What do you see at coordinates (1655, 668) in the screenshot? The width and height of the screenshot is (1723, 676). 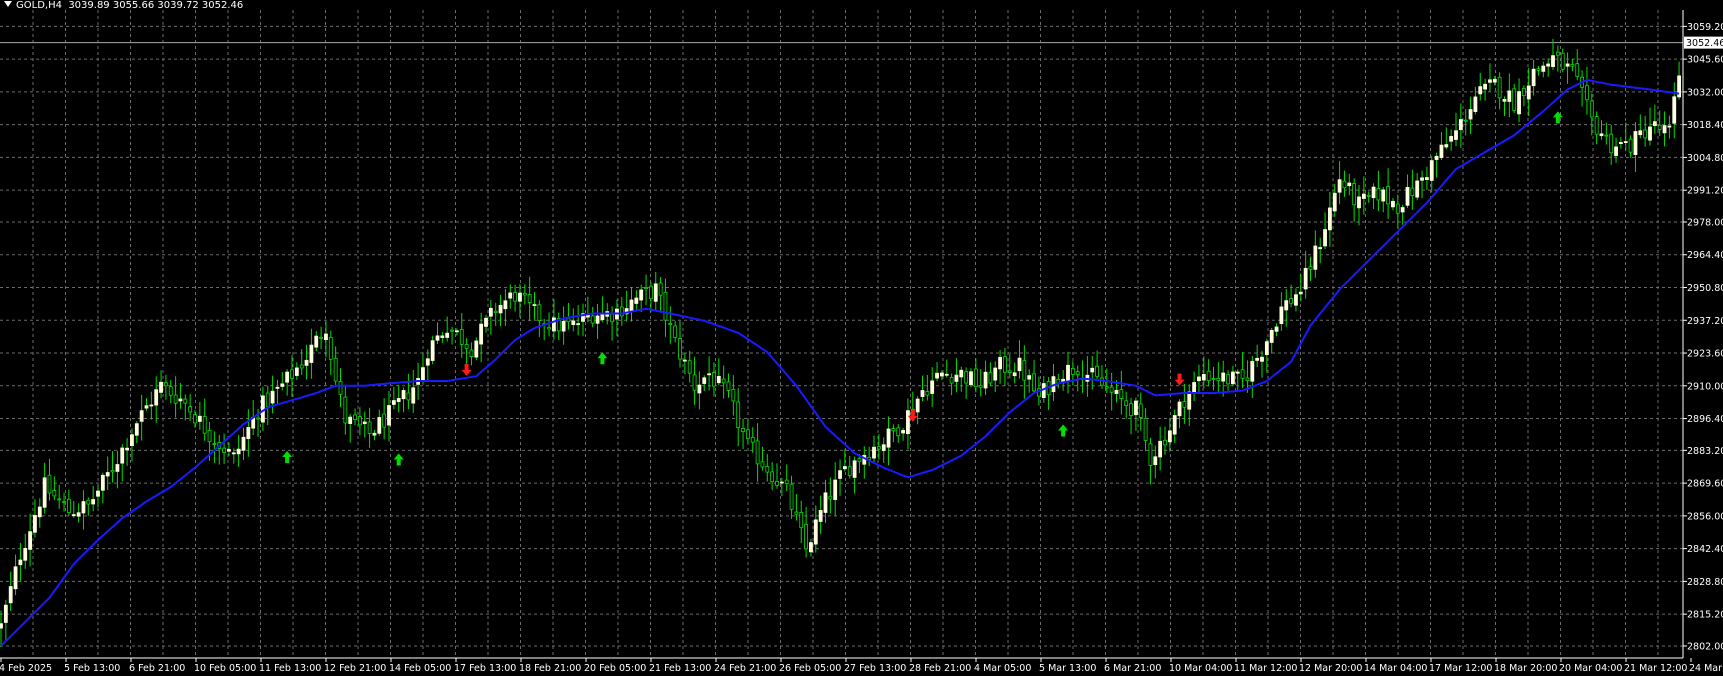 I see `time-tick-label: 21 Mar 12:00` at bounding box center [1655, 668].